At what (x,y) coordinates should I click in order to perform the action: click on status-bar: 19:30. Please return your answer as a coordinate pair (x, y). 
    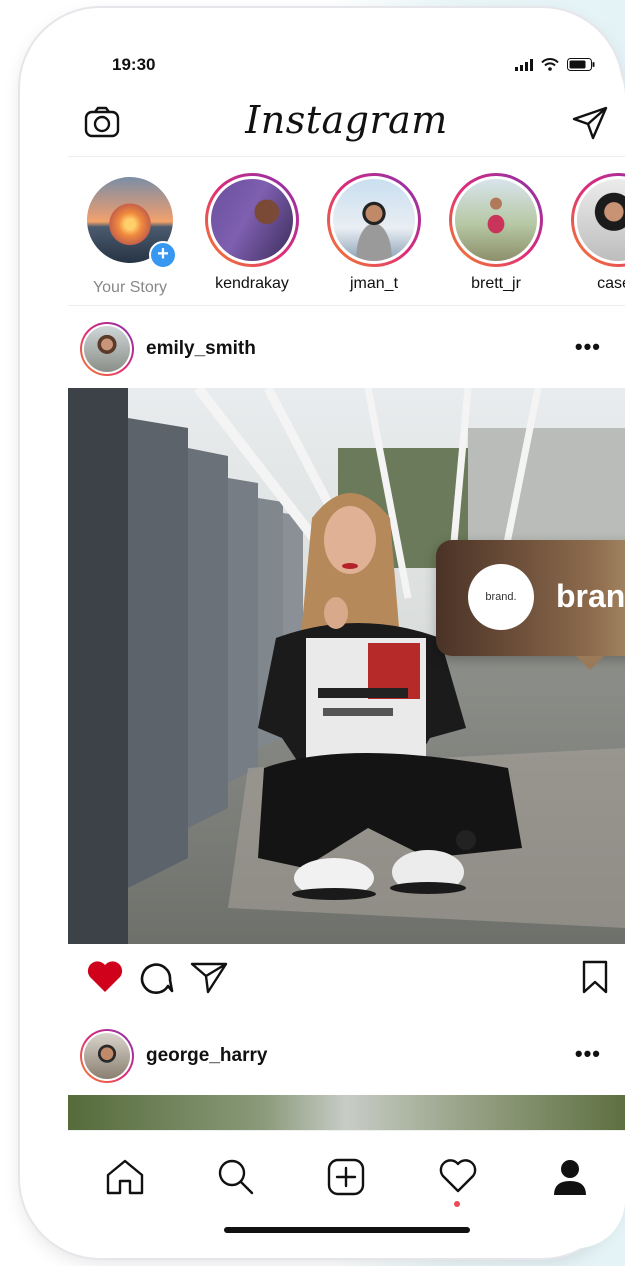
    Looking at the image, I should click on (346, 66).